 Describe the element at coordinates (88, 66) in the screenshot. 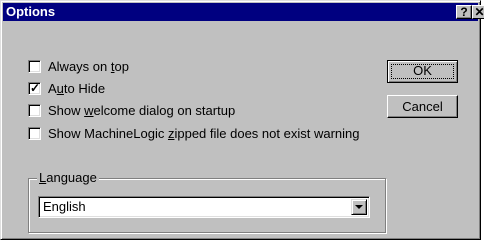

I see `checkbox-label: Always on top` at that location.